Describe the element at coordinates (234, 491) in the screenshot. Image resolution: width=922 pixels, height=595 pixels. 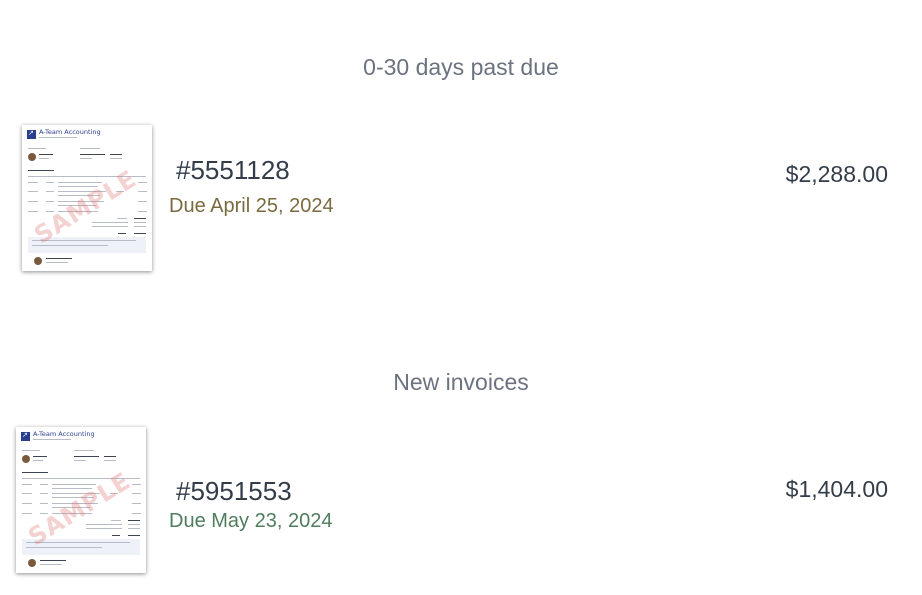
I see `invoice-number: #5951553` at that location.